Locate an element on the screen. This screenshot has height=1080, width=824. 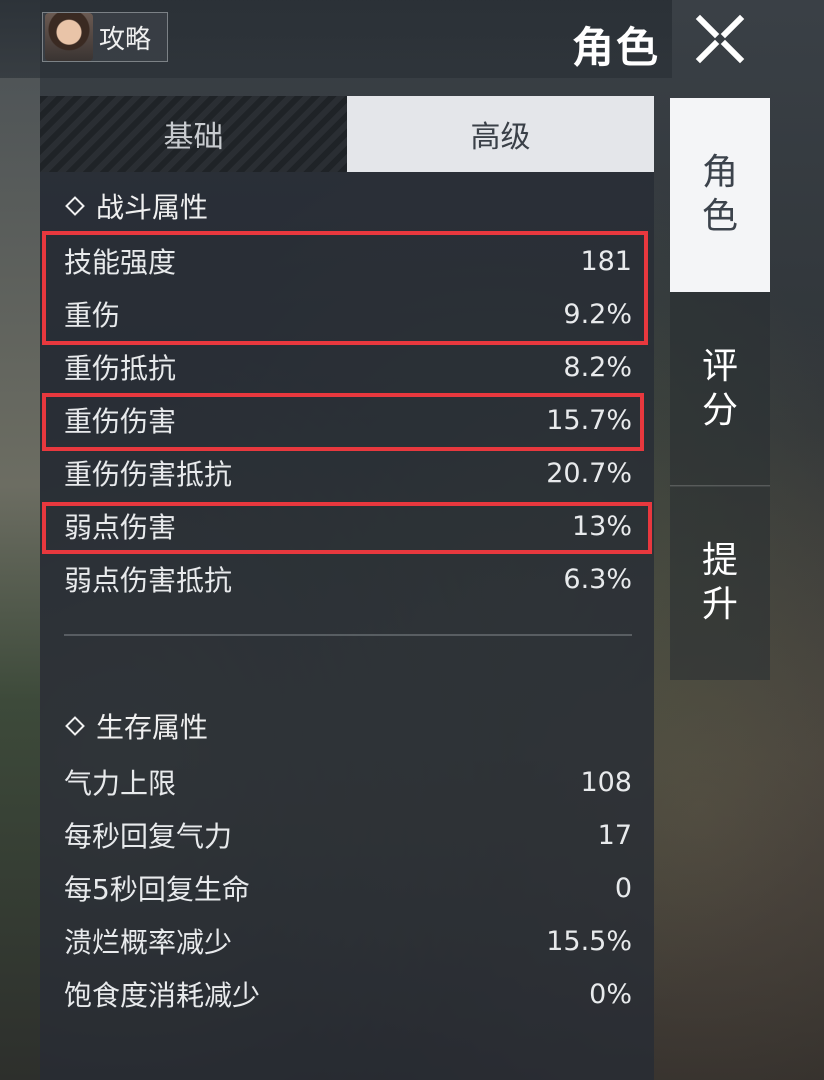
side-nav: 角 色 评 分 提 升 is located at coordinates (720, 398).